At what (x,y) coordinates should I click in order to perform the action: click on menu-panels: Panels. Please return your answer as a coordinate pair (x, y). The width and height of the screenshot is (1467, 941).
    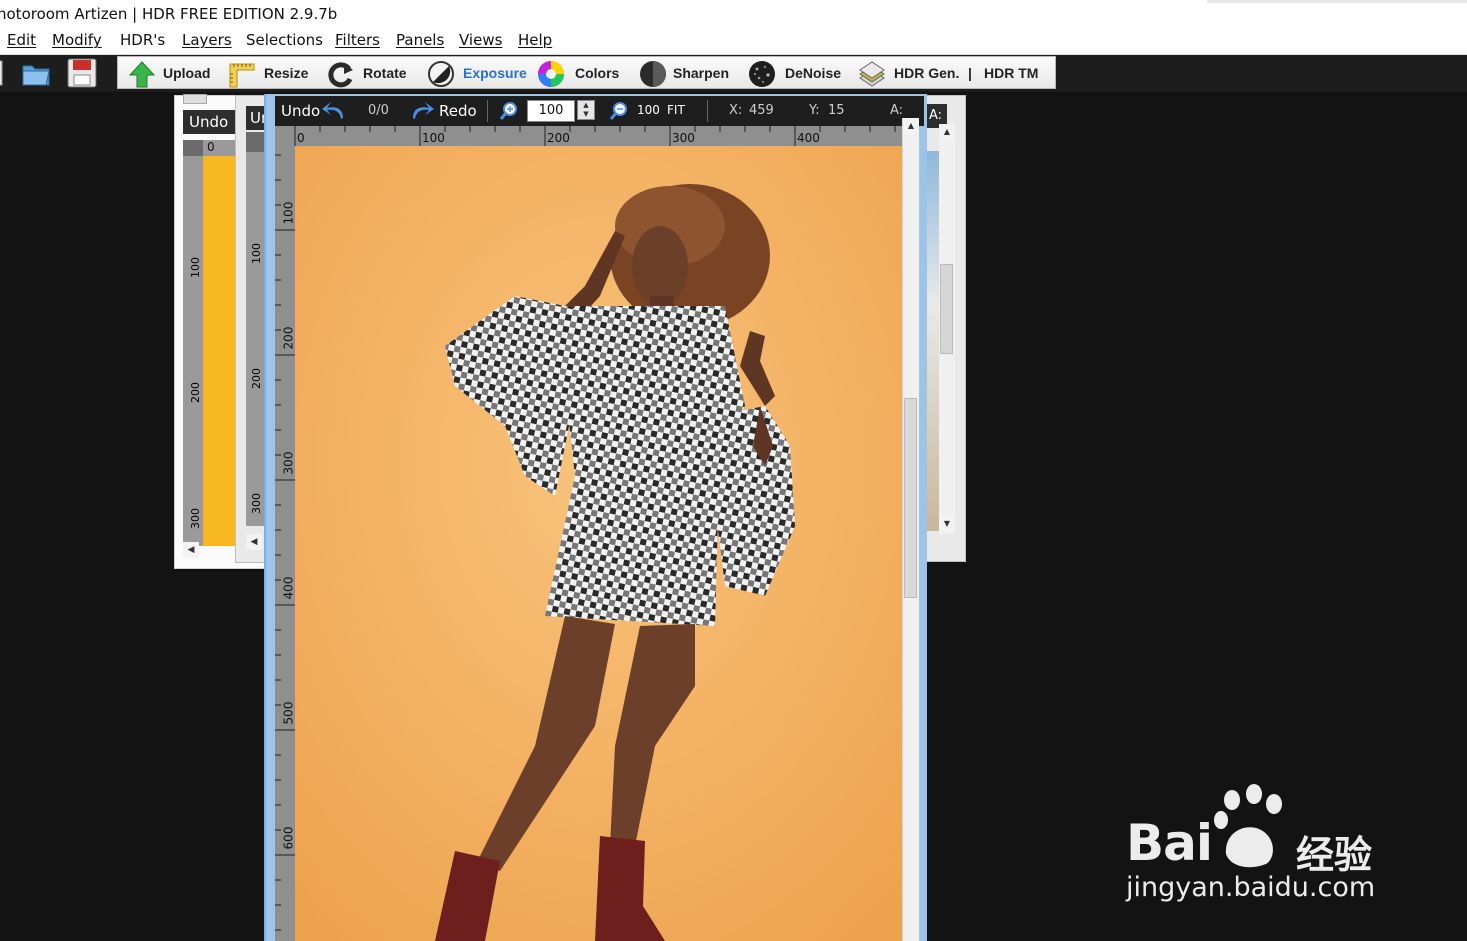
    Looking at the image, I should click on (420, 40).